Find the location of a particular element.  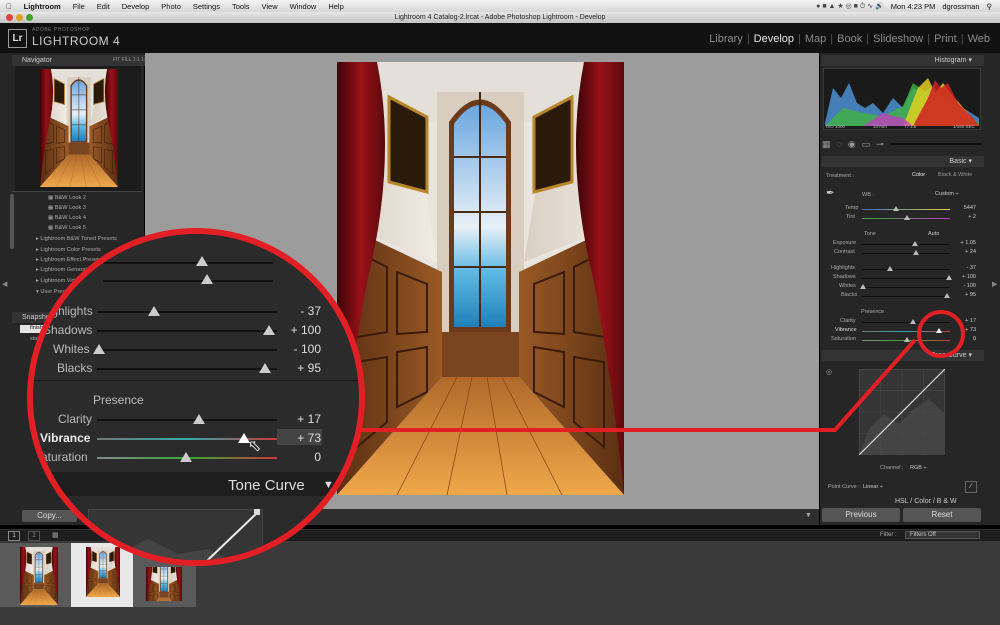

shadows-value: + 100 is located at coordinates (969, 277).